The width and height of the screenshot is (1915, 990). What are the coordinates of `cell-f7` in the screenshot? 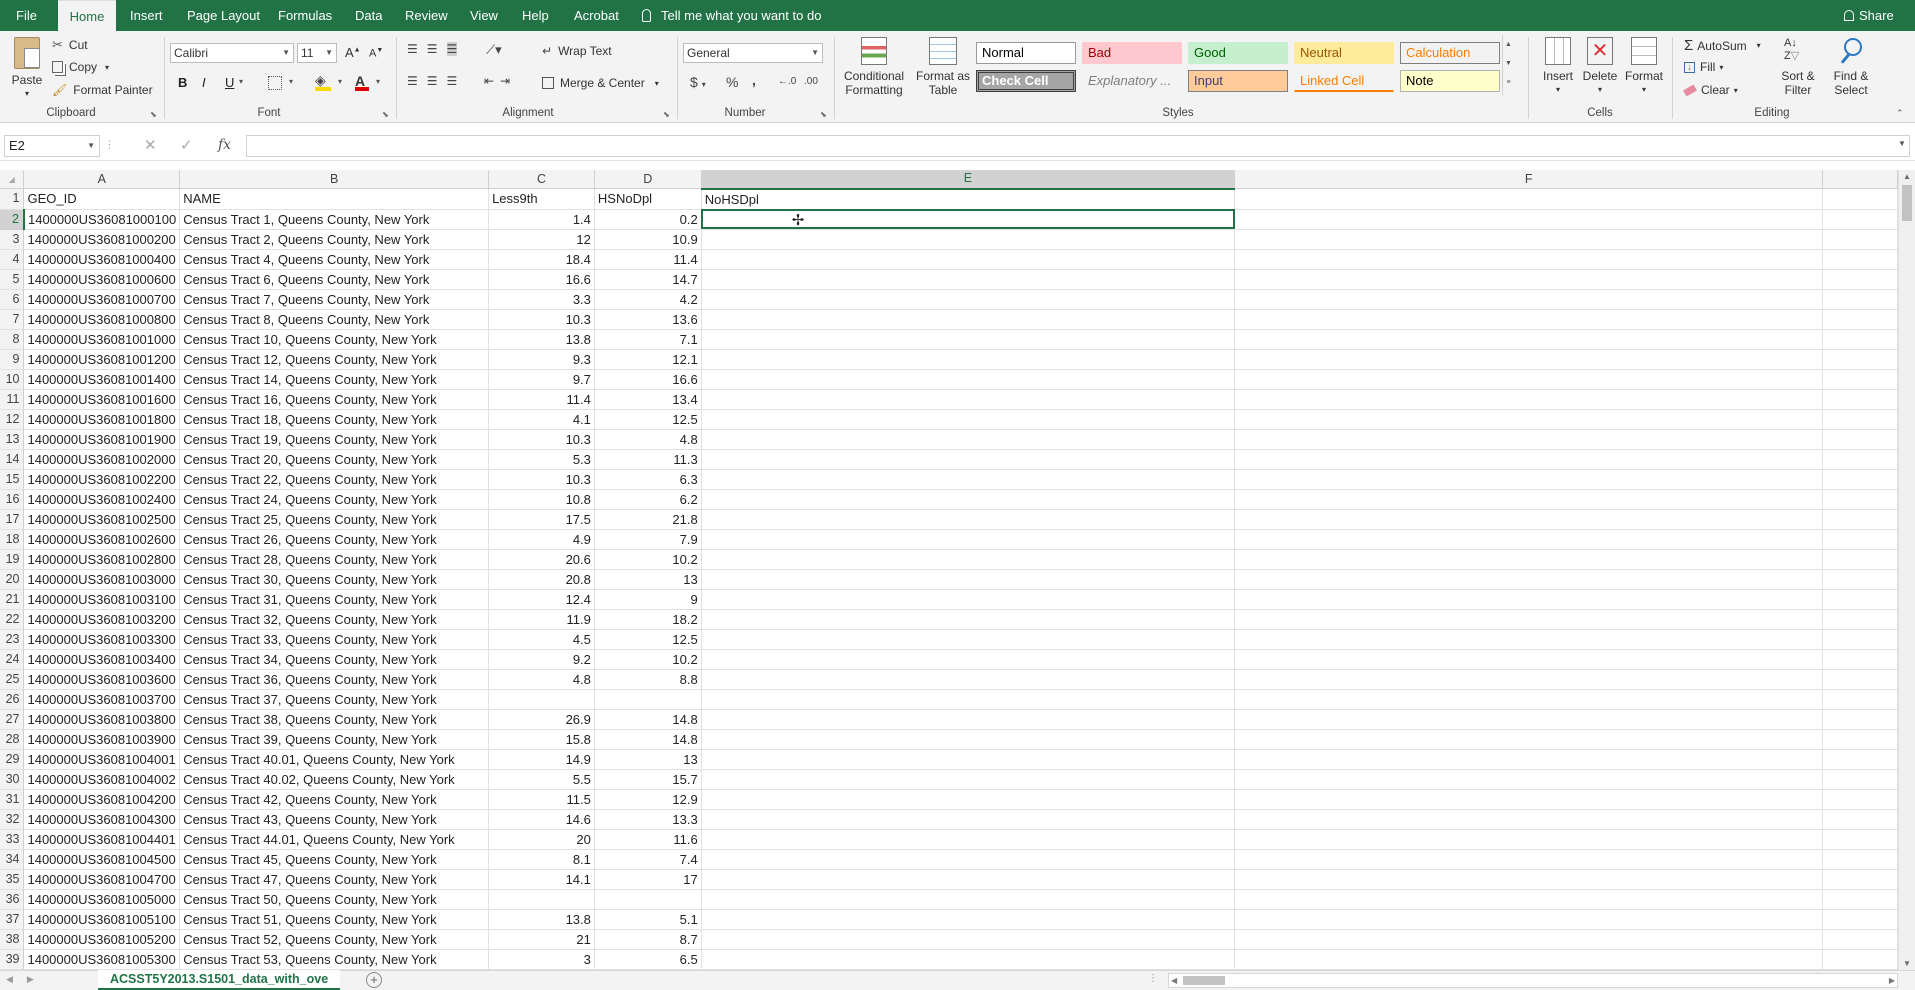 It's located at (1529, 319).